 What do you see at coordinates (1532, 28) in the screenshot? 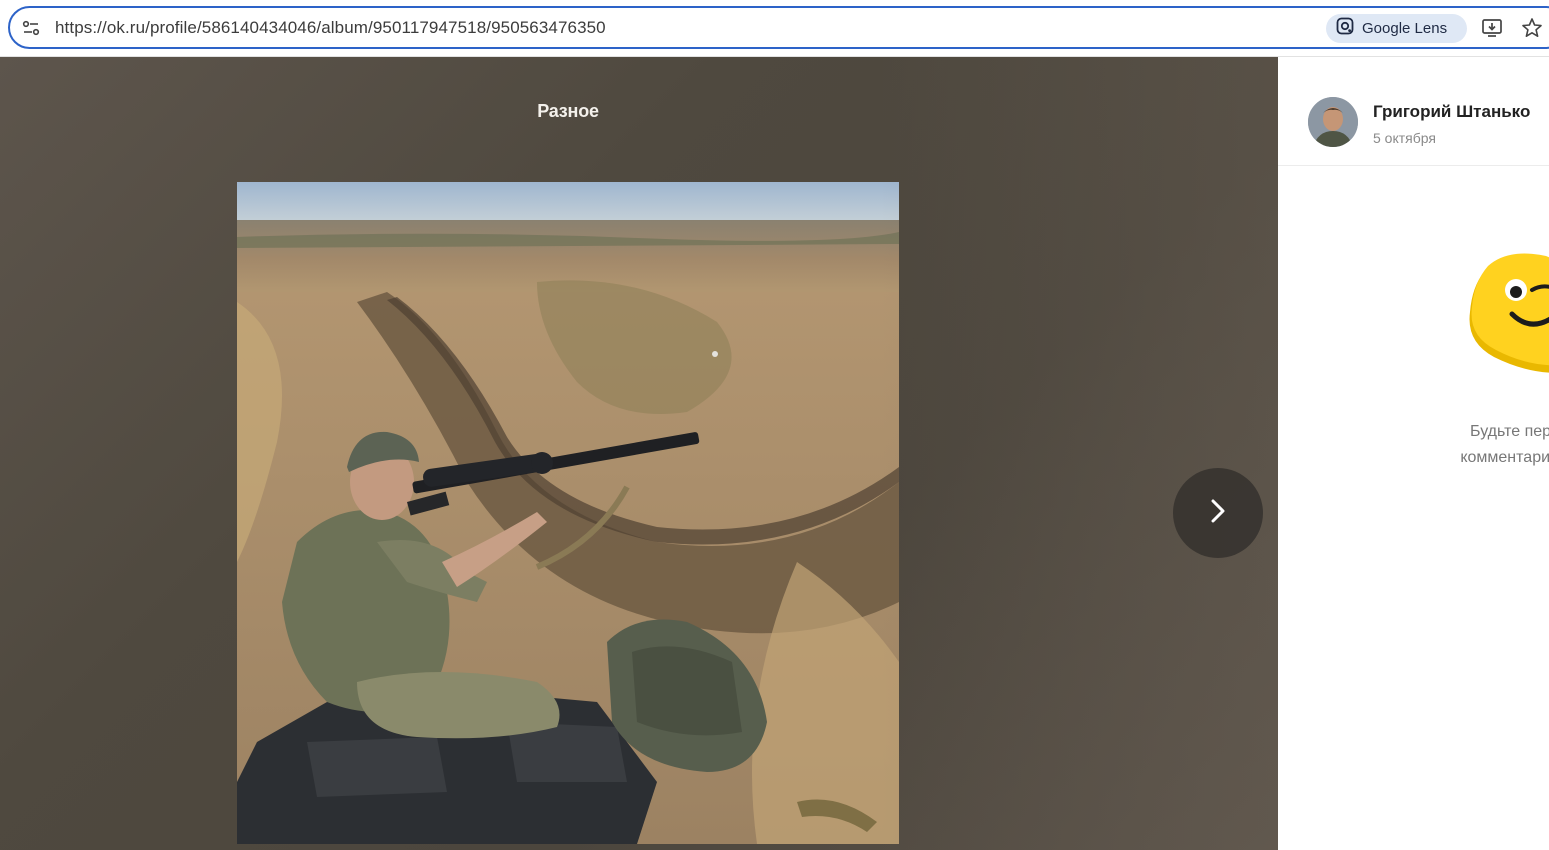
I see `star-icon` at bounding box center [1532, 28].